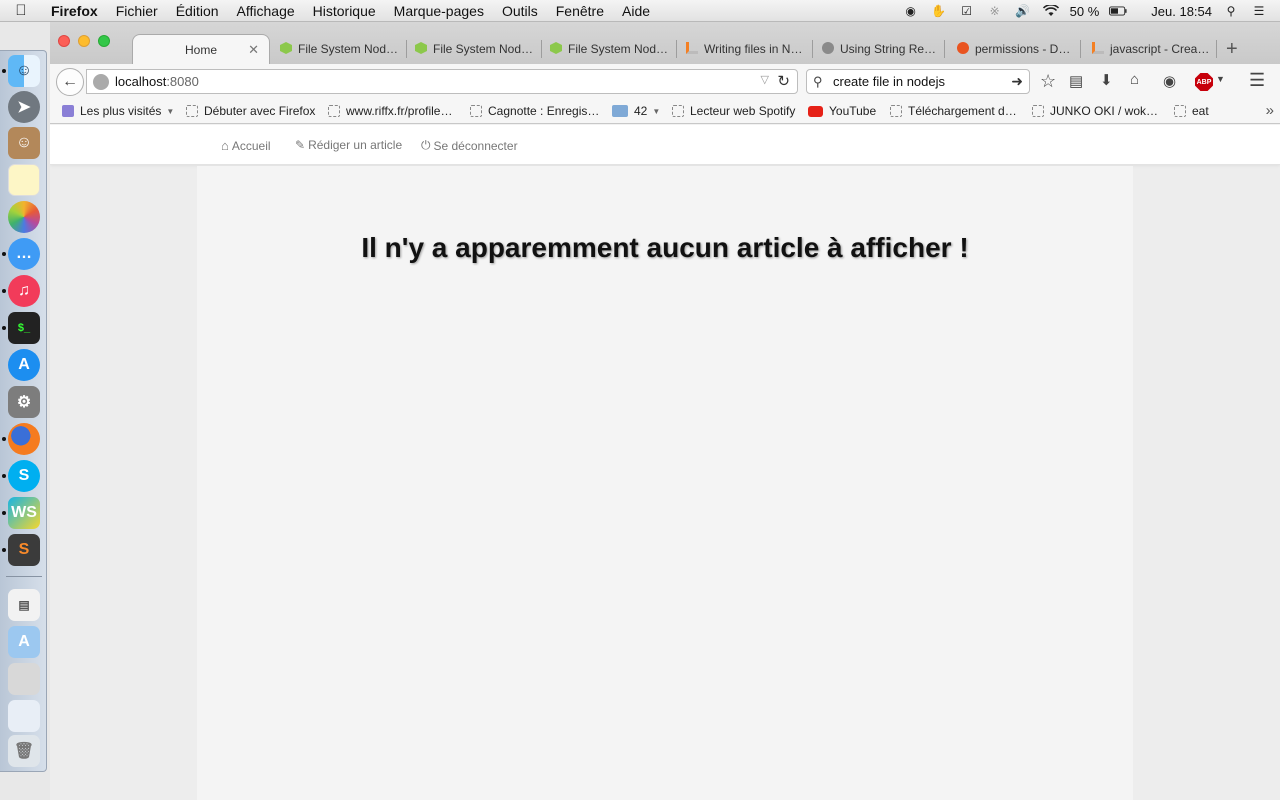  What do you see at coordinates (24, 716) in the screenshot?
I see `screenshots-stack-icon` at bounding box center [24, 716].